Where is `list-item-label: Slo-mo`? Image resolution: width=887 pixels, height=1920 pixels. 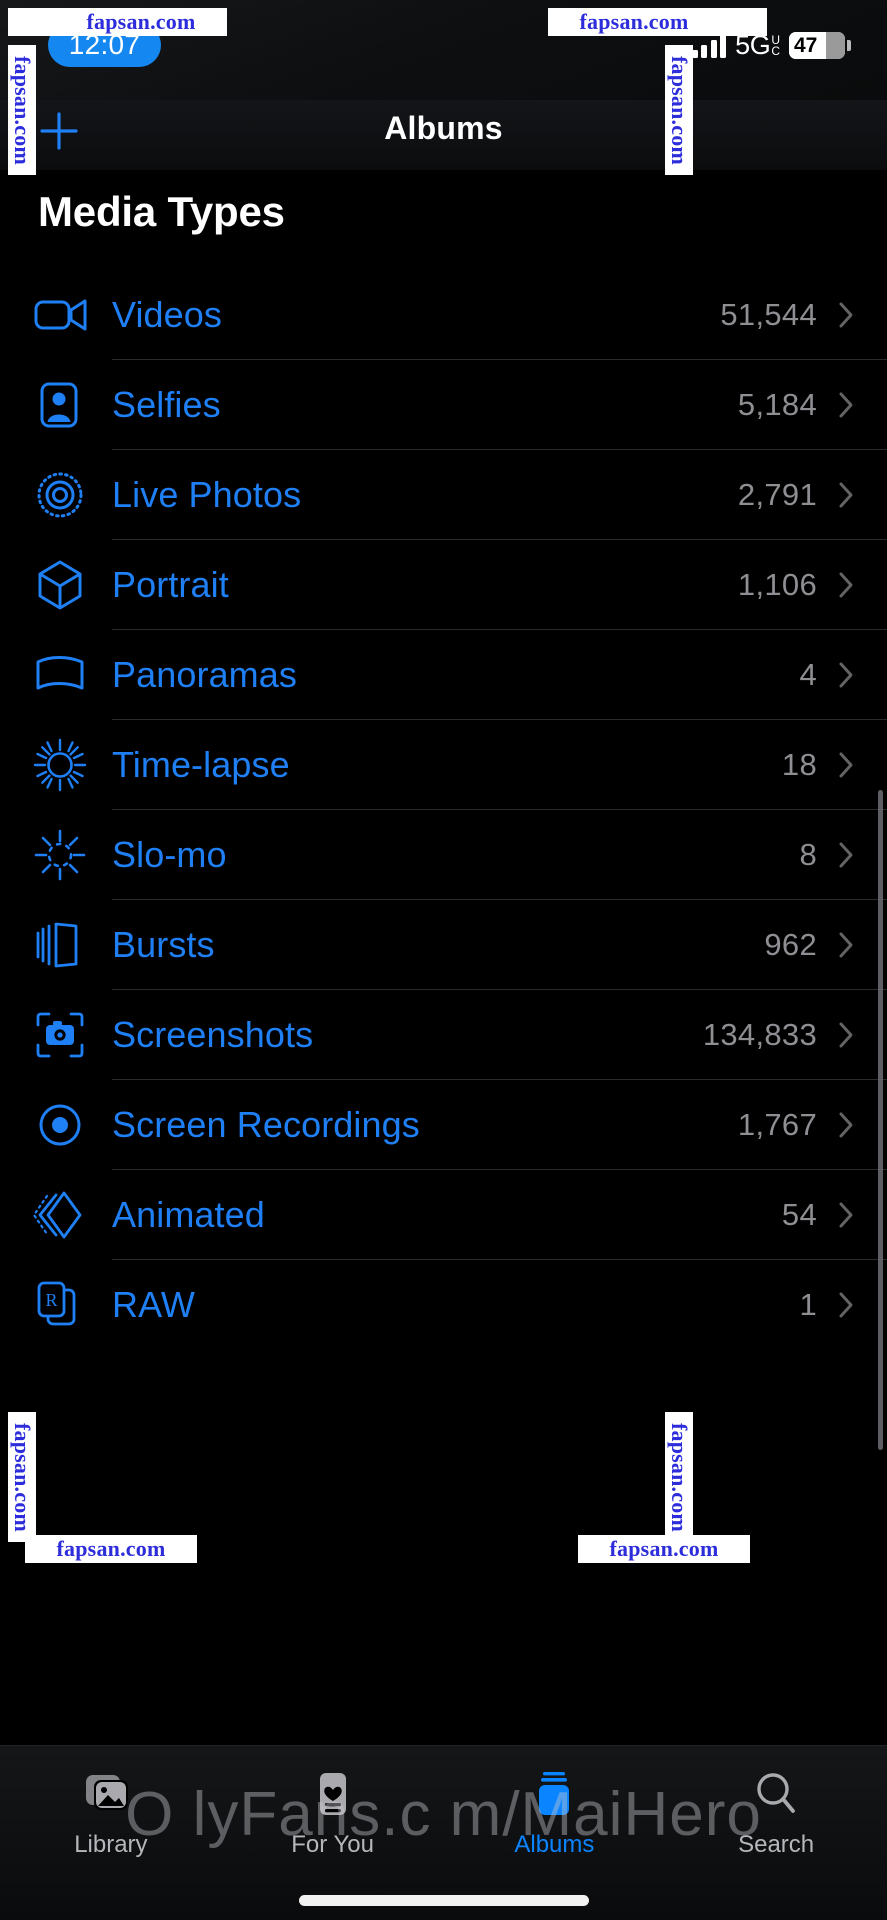 list-item-label: Slo-mo is located at coordinates (169, 854).